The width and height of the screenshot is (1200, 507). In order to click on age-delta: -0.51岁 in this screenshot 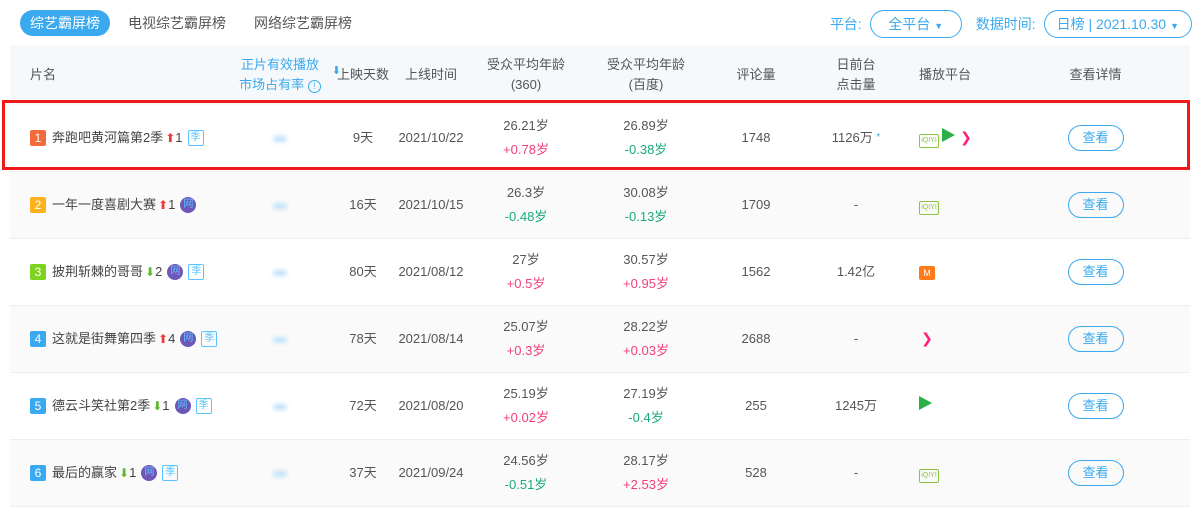, I will do `click(526, 484)`.